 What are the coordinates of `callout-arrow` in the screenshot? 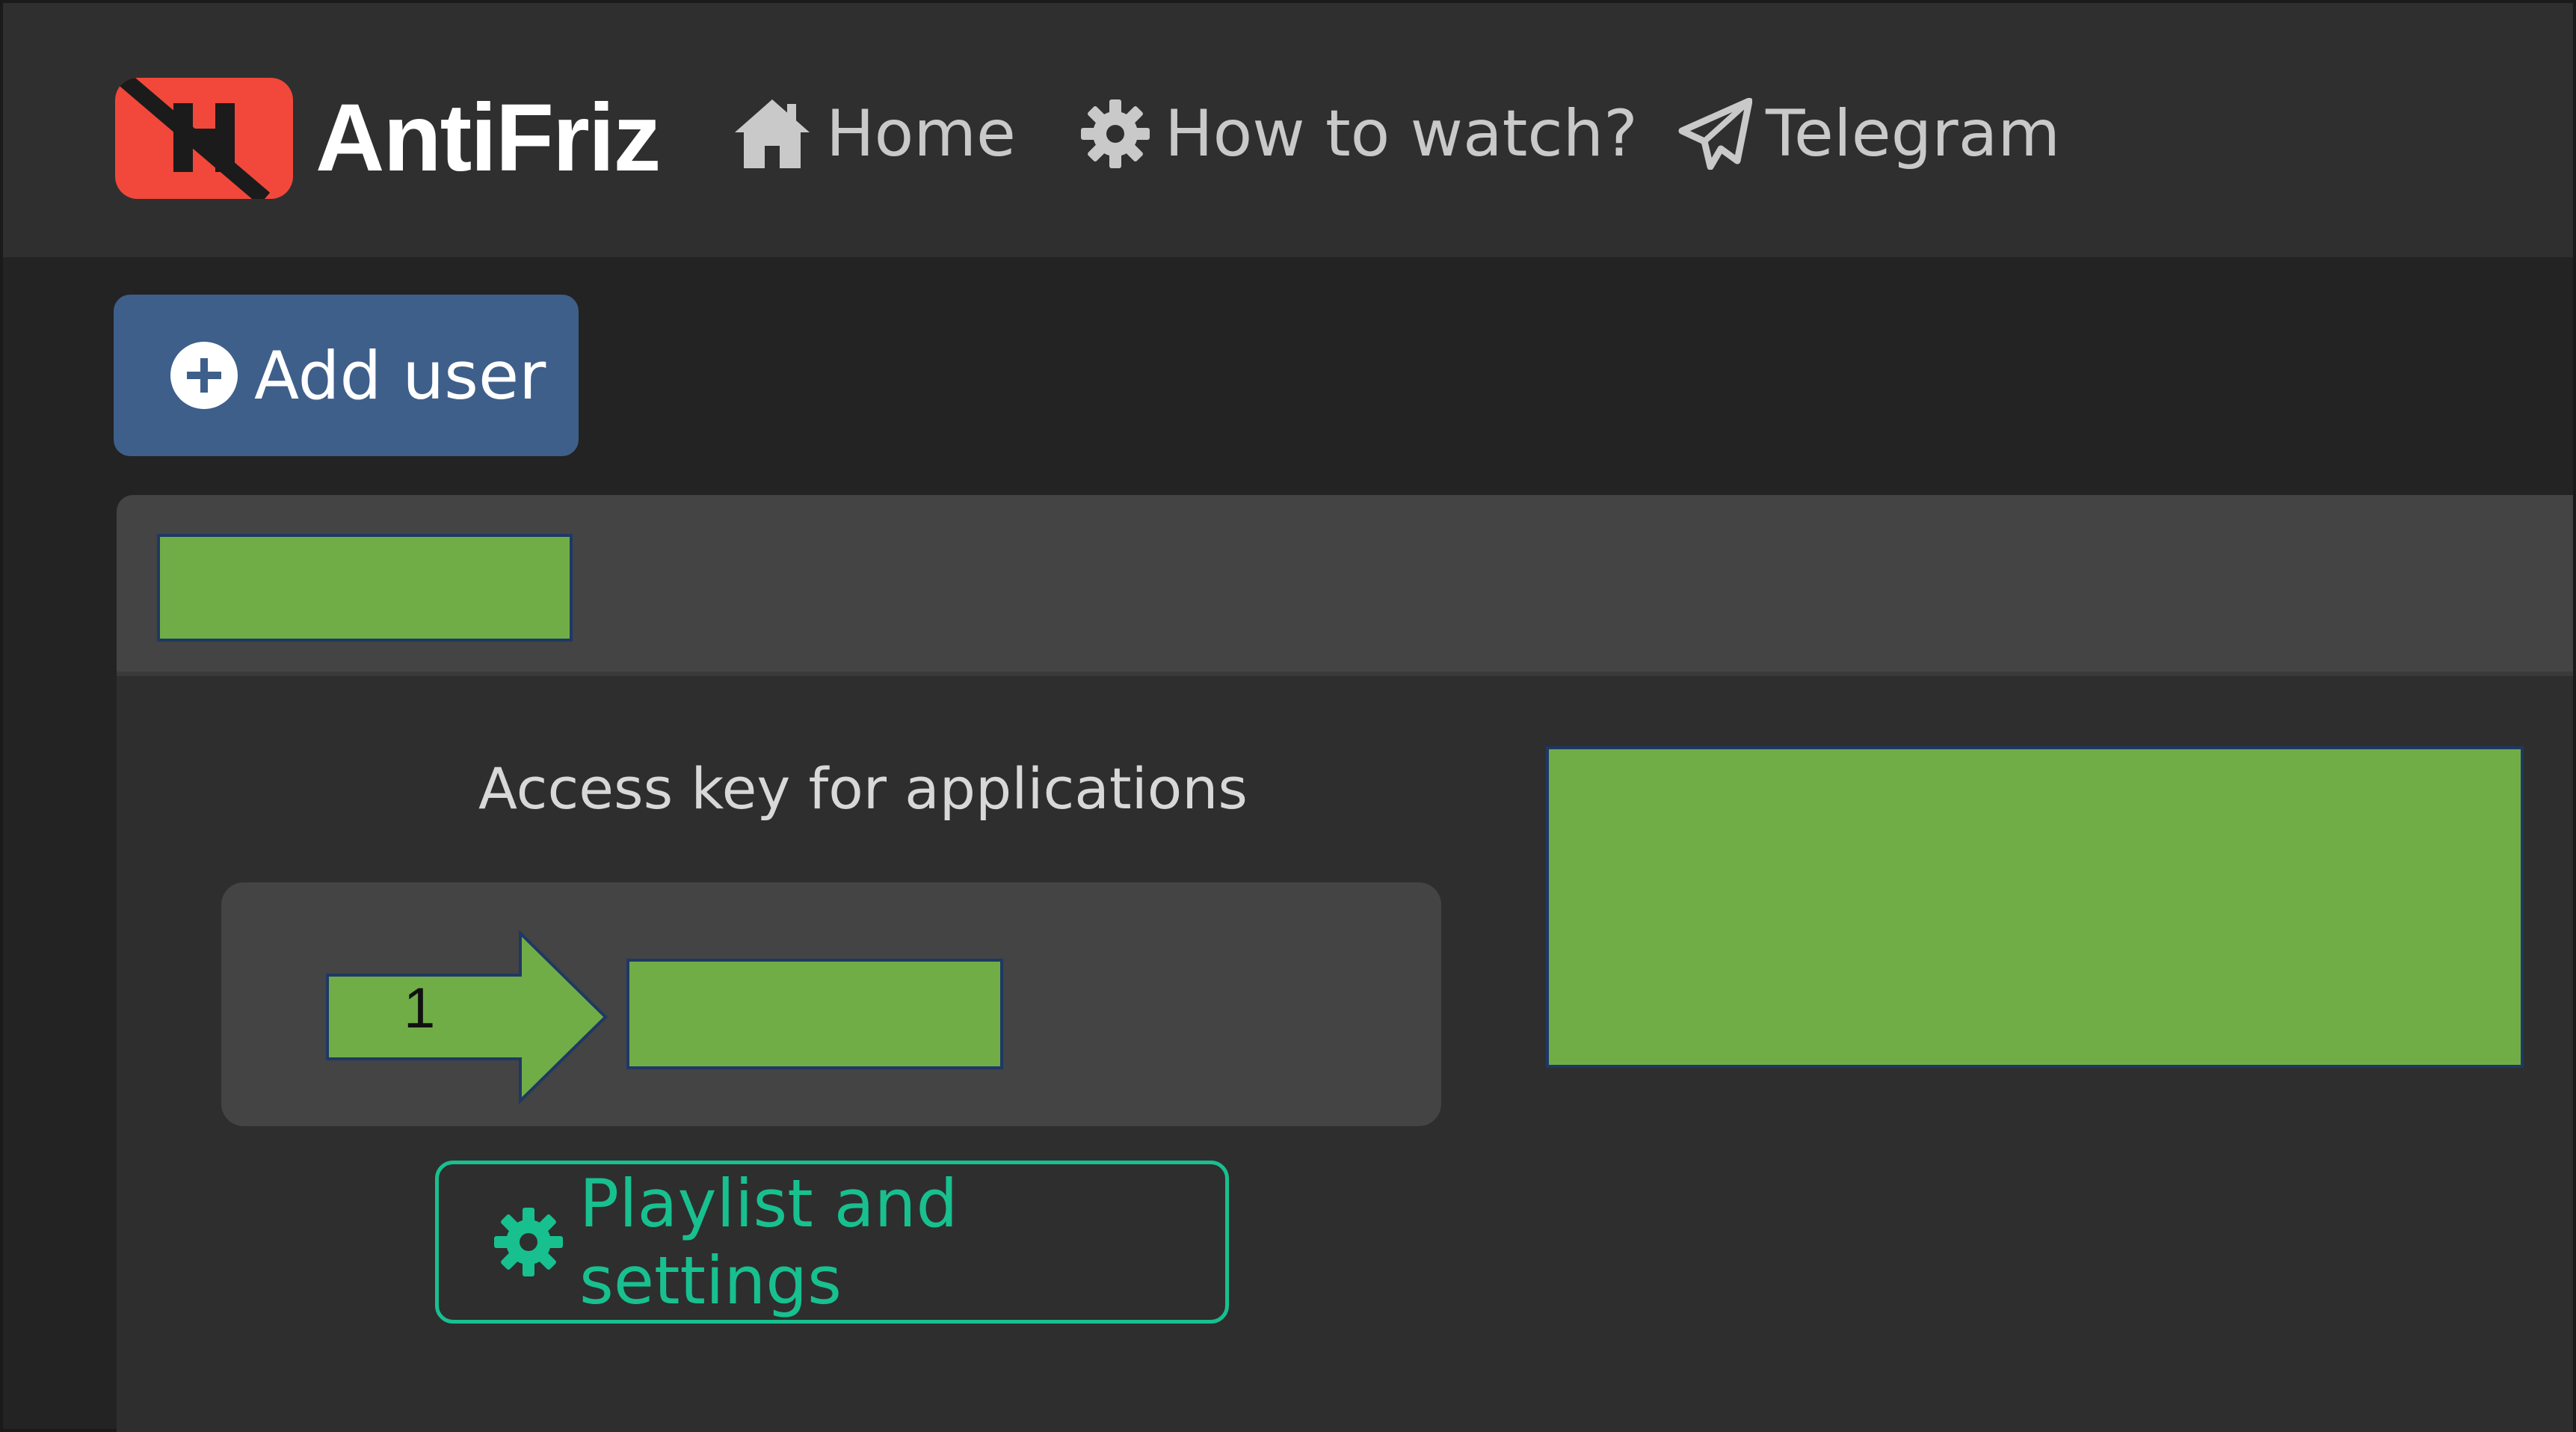 It's located at (467, 1017).